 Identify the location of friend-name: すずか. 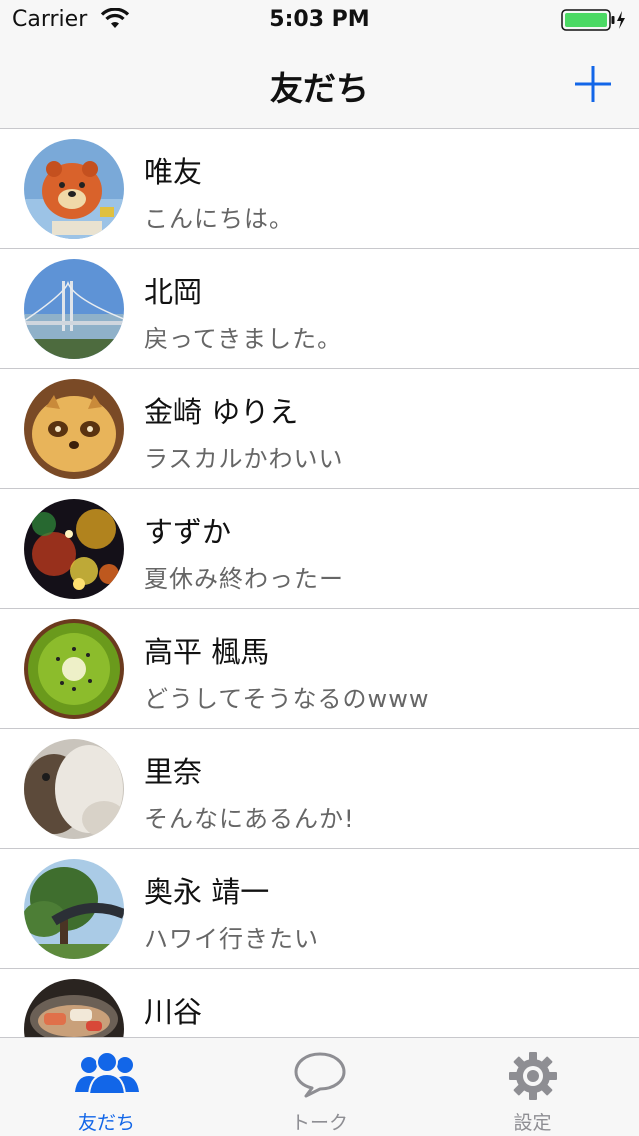
(188, 532).